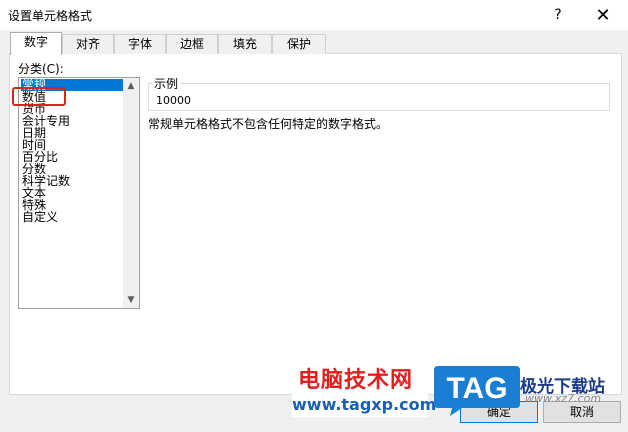  I want to click on category-scrollbar: ▲ ▼, so click(131, 193).